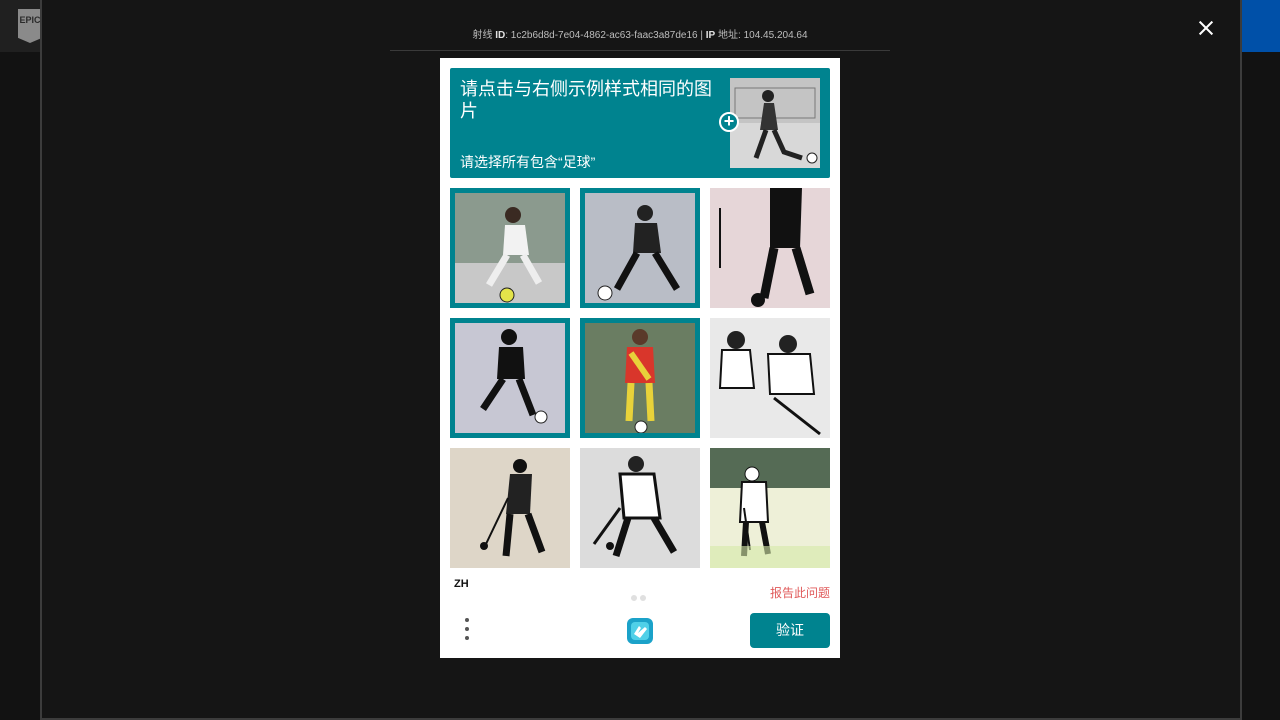  Describe the element at coordinates (775, 123) in the screenshot. I see `example-image` at that location.